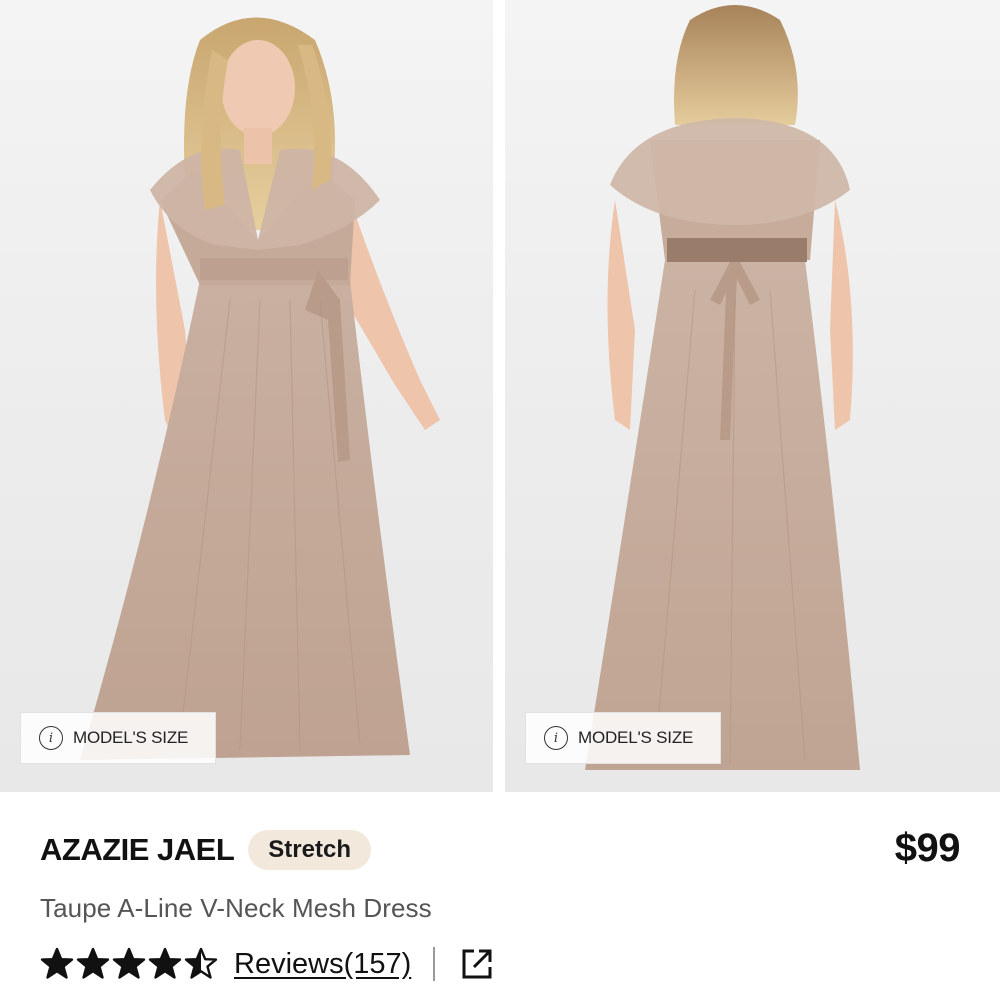 This screenshot has height=1000, width=1000. What do you see at coordinates (236, 908) in the screenshot?
I see `product-subtitle: Taupe A-Line V-Neck Mesh Dress` at bounding box center [236, 908].